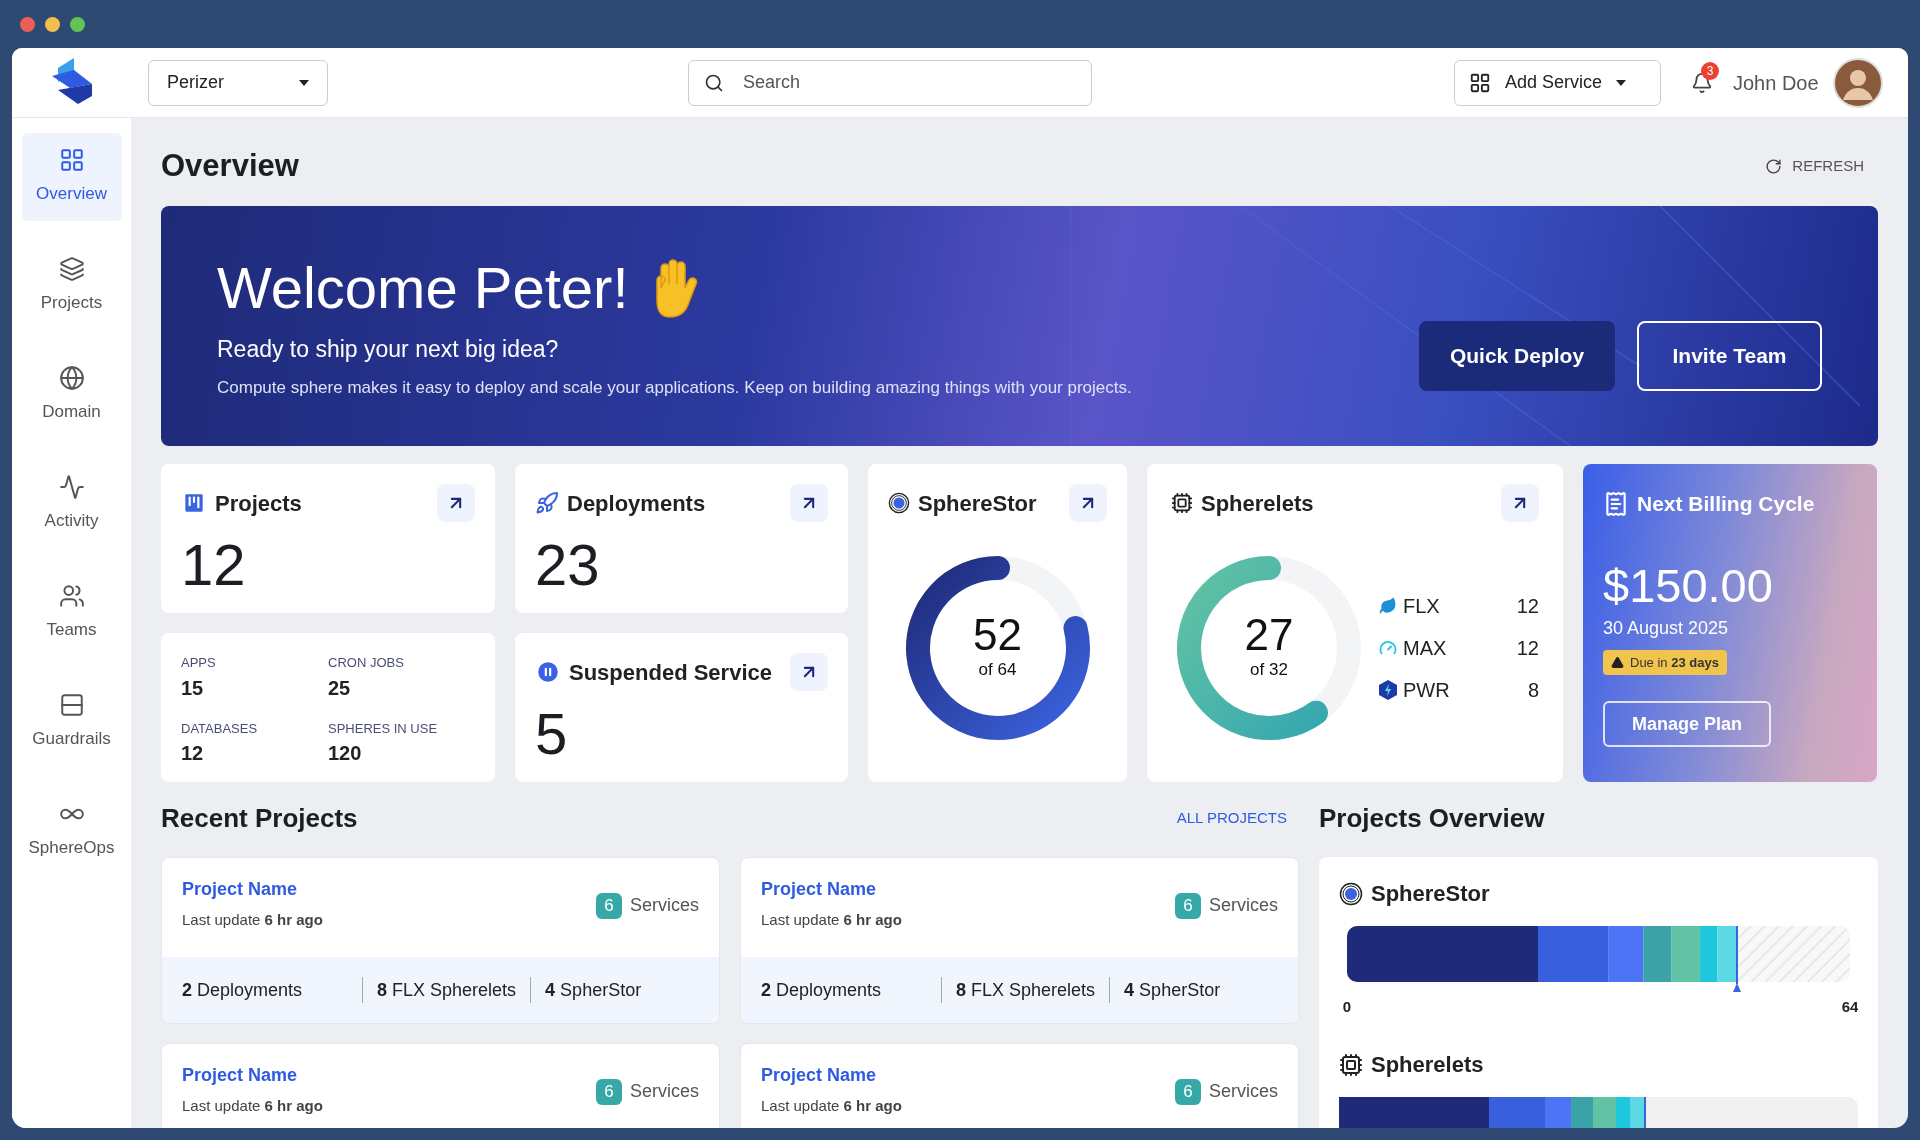  What do you see at coordinates (1776, 83) in the screenshot?
I see `user-name: John Doe` at bounding box center [1776, 83].